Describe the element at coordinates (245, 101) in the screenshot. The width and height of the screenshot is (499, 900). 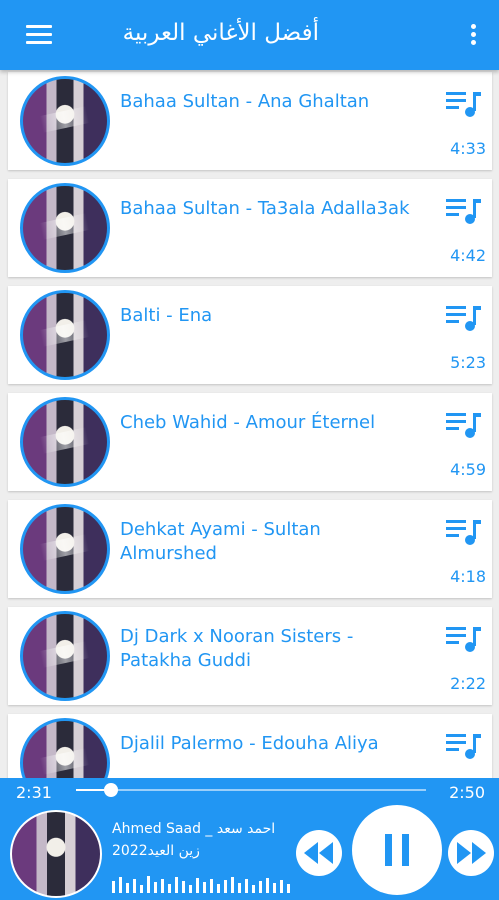
I see `song-title: Bahaa Sultan - Ana Ghaltan` at that location.